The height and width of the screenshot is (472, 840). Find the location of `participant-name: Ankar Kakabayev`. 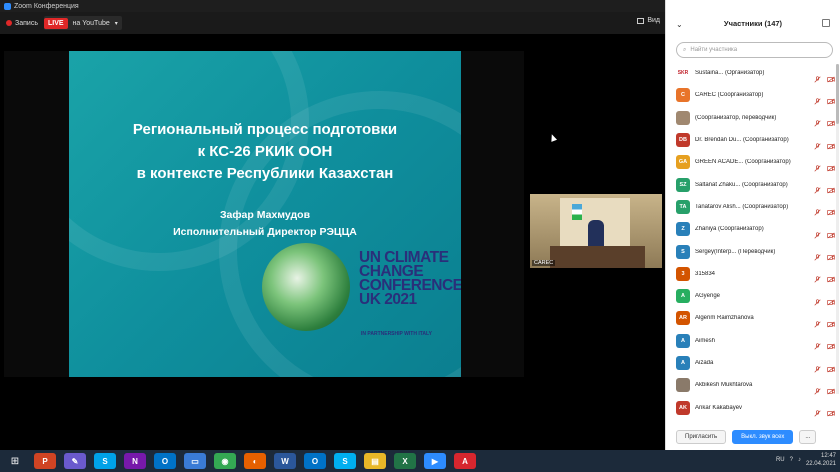

participant-name: Ankar Kakabayev is located at coordinates (719, 407).